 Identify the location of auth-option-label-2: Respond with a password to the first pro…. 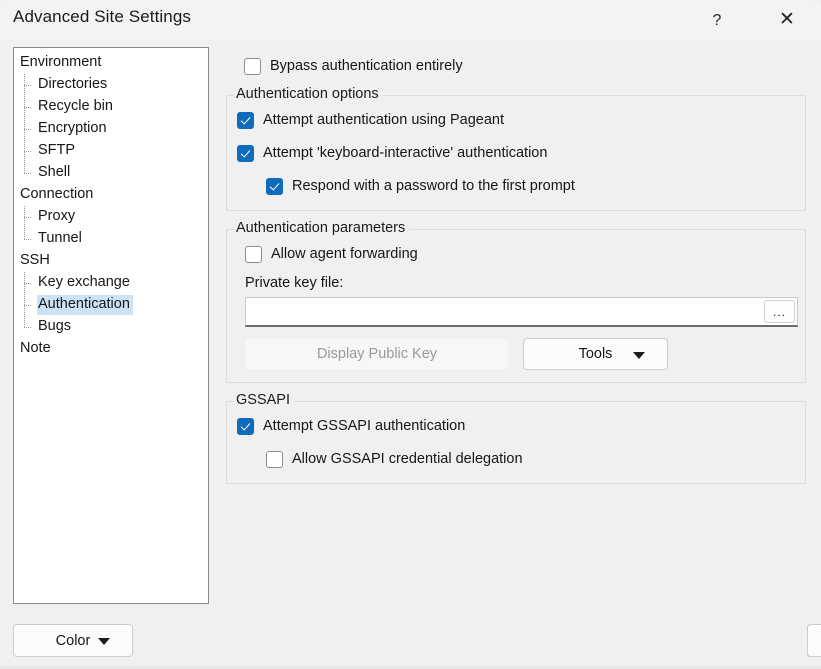
(433, 186).